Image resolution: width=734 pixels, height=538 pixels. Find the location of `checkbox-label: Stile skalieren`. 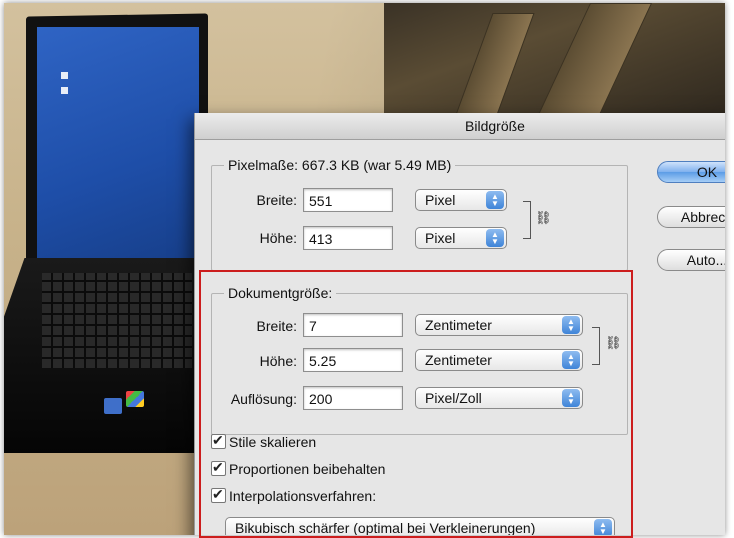

checkbox-label: Stile skalieren is located at coordinates (273, 442).